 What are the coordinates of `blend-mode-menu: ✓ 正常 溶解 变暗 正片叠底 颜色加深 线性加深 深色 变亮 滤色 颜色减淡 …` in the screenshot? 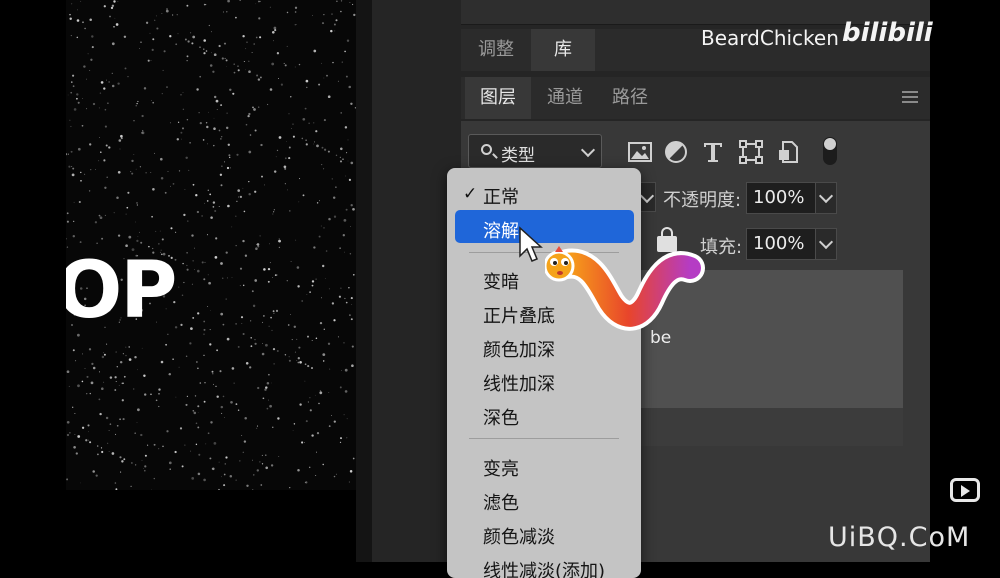 It's located at (544, 373).